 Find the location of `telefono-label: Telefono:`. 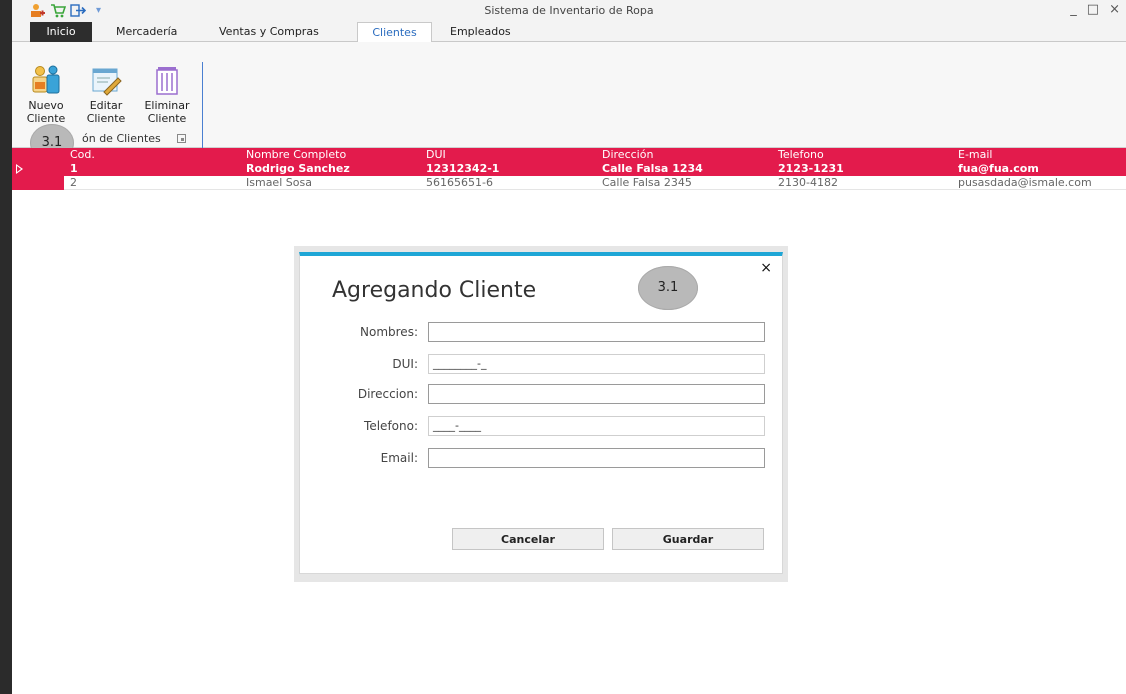

telefono-label: Telefono: is located at coordinates (391, 426).